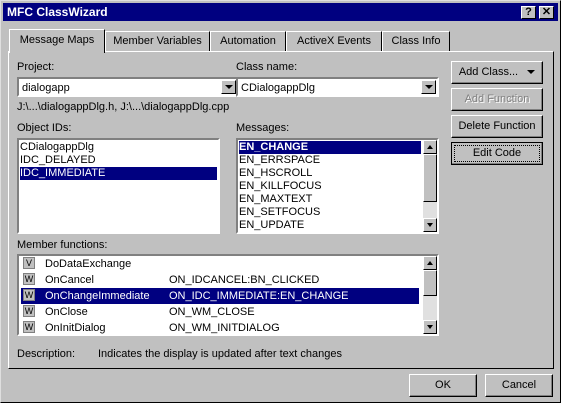  What do you see at coordinates (66, 312) in the screenshot?
I see `member-function-name: OnClose` at bounding box center [66, 312].